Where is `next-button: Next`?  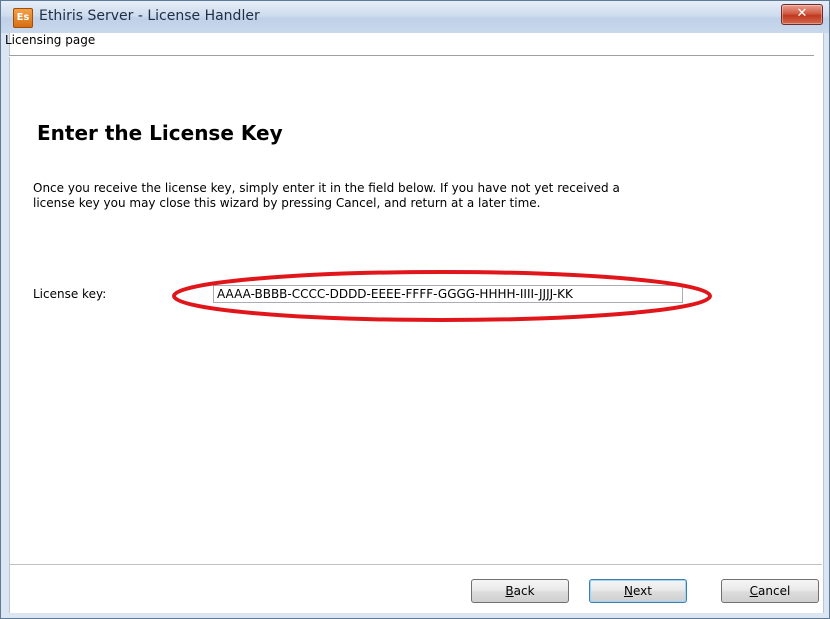
next-button: Next is located at coordinates (638, 591).